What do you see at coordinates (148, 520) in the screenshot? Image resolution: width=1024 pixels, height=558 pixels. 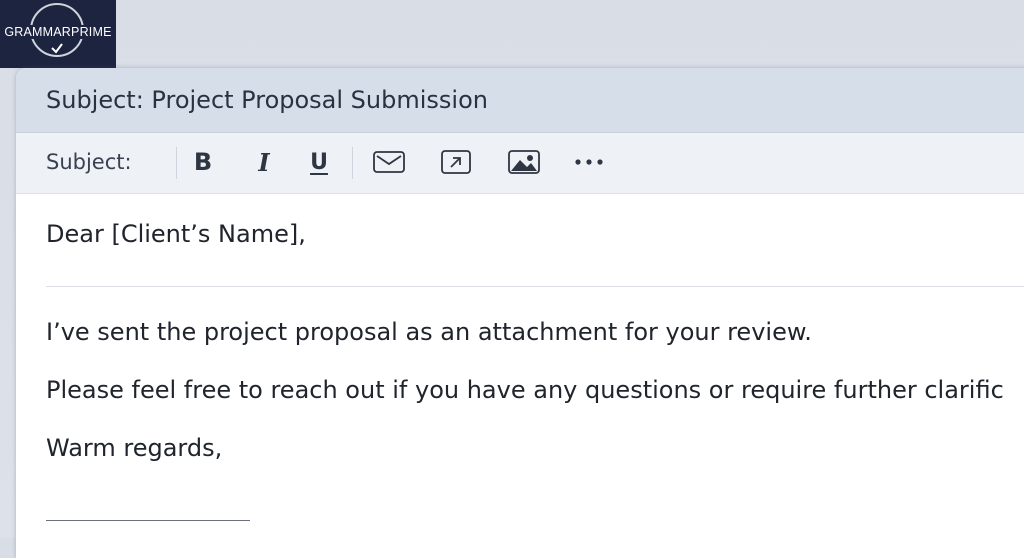 I see `signature-line` at bounding box center [148, 520].